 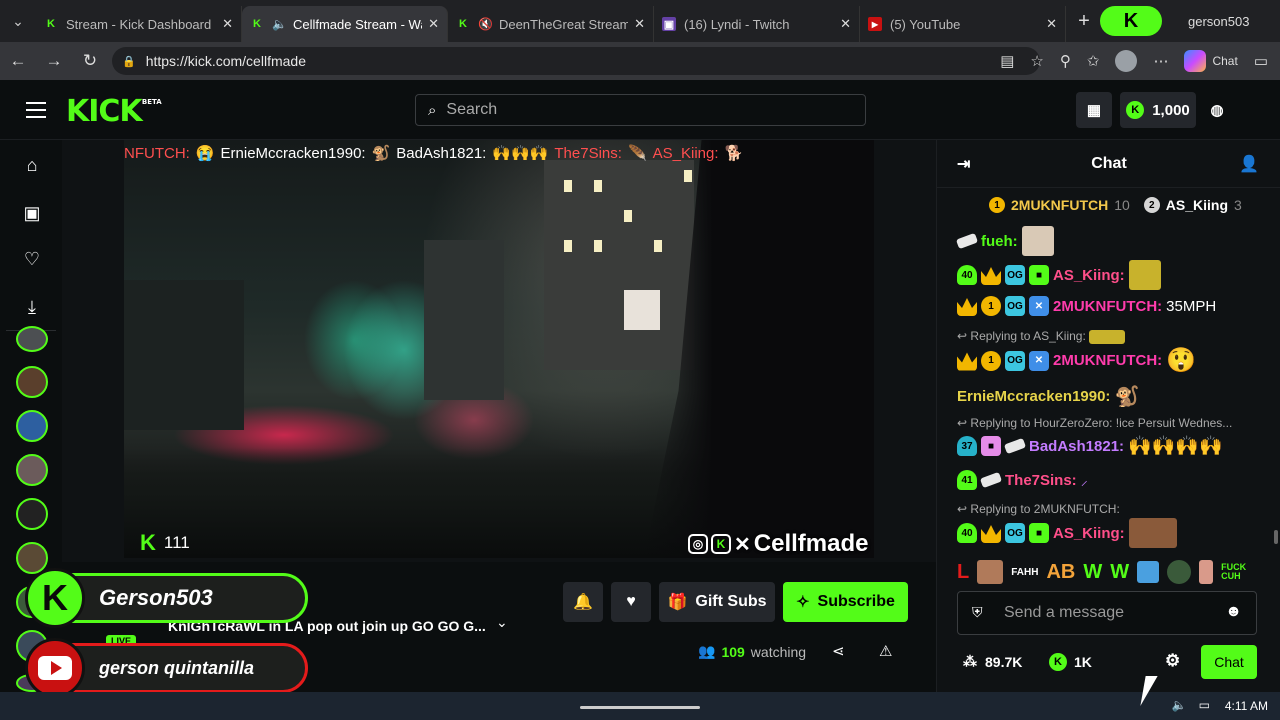 What do you see at coordinates (963, 572) in the screenshot?
I see `emote-button: L` at bounding box center [963, 572].